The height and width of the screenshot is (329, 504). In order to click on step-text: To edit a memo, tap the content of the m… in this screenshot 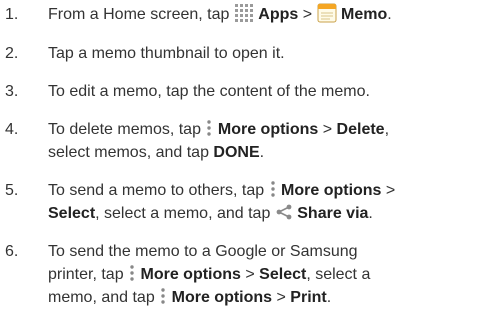, I will do `click(209, 91)`.